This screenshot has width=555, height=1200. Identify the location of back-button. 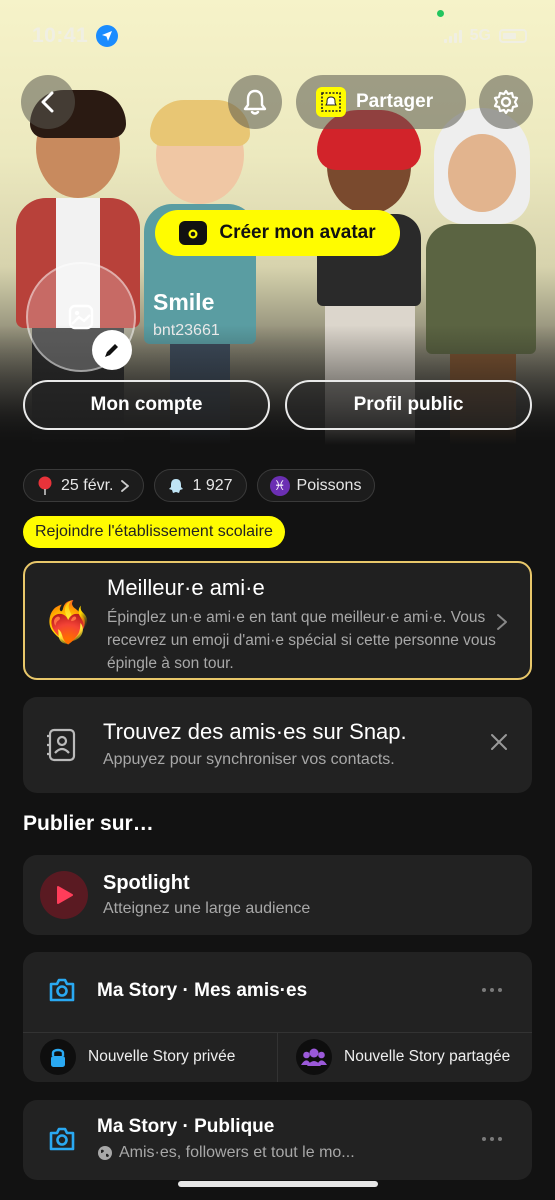
(48, 102).